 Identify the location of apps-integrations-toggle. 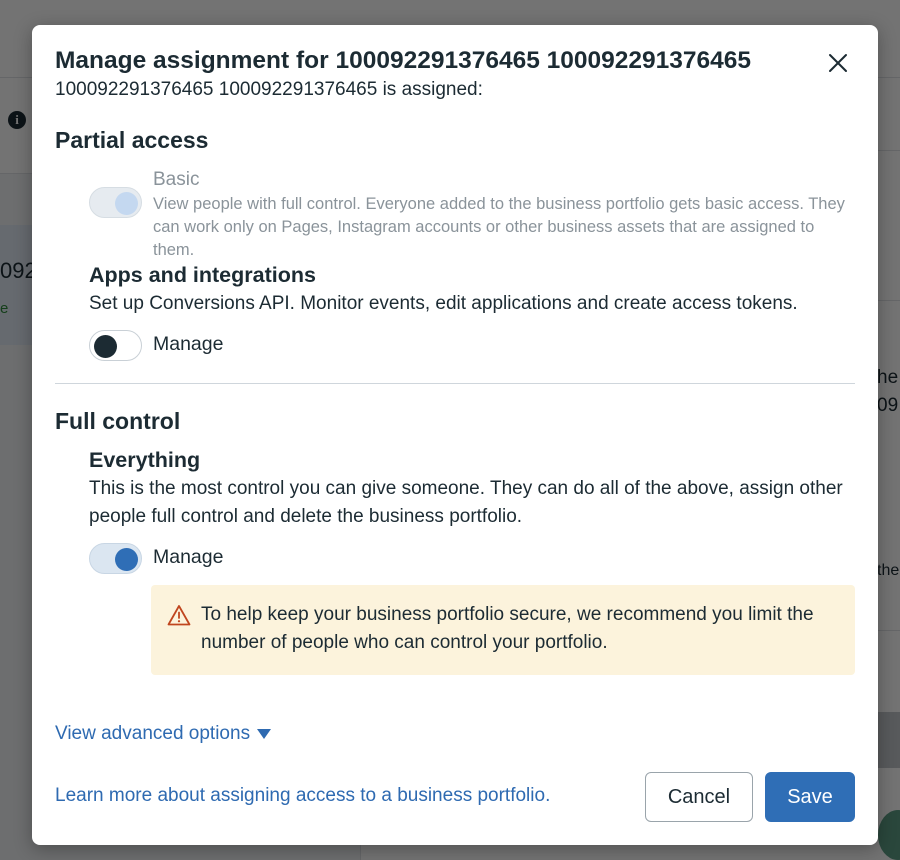
(115, 345).